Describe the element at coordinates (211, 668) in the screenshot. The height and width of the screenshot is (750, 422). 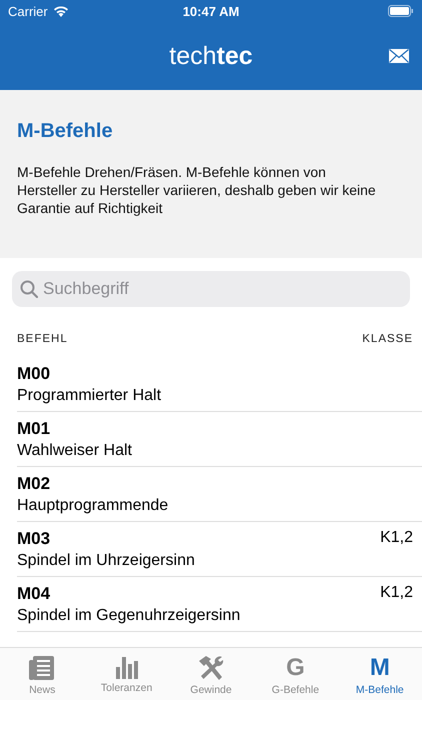
I see `hammer-wrench-icon` at that location.